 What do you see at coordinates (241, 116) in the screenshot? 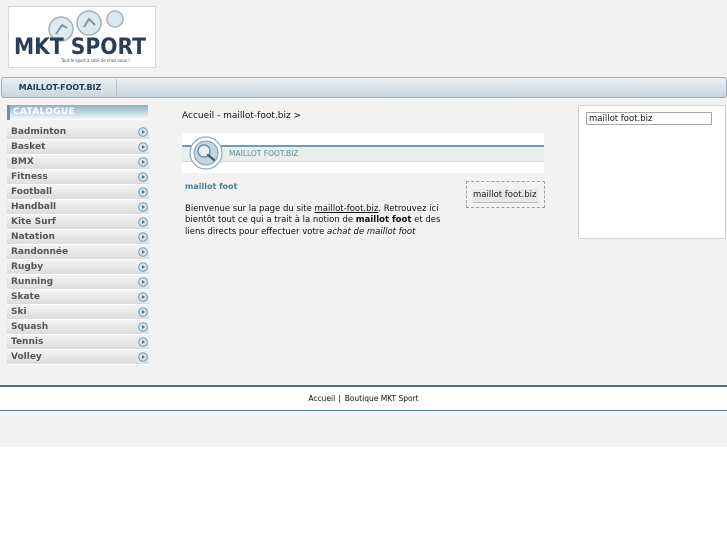
I see `breadcrumb: Accueil - maillot-foot.biz >` at bounding box center [241, 116].